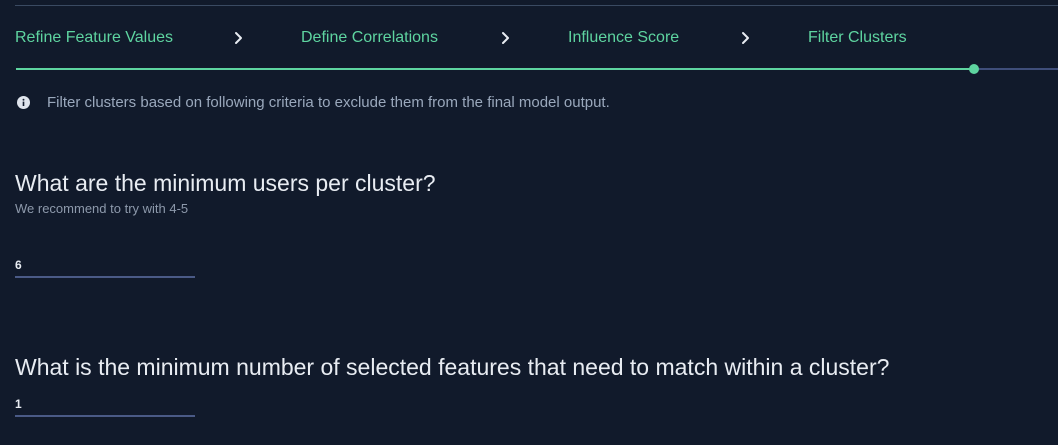 Image resolution: width=1058 pixels, height=445 pixels. What do you see at coordinates (225, 183) in the screenshot?
I see `min-users-question: What are the minimum users per cluster?` at bounding box center [225, 183].